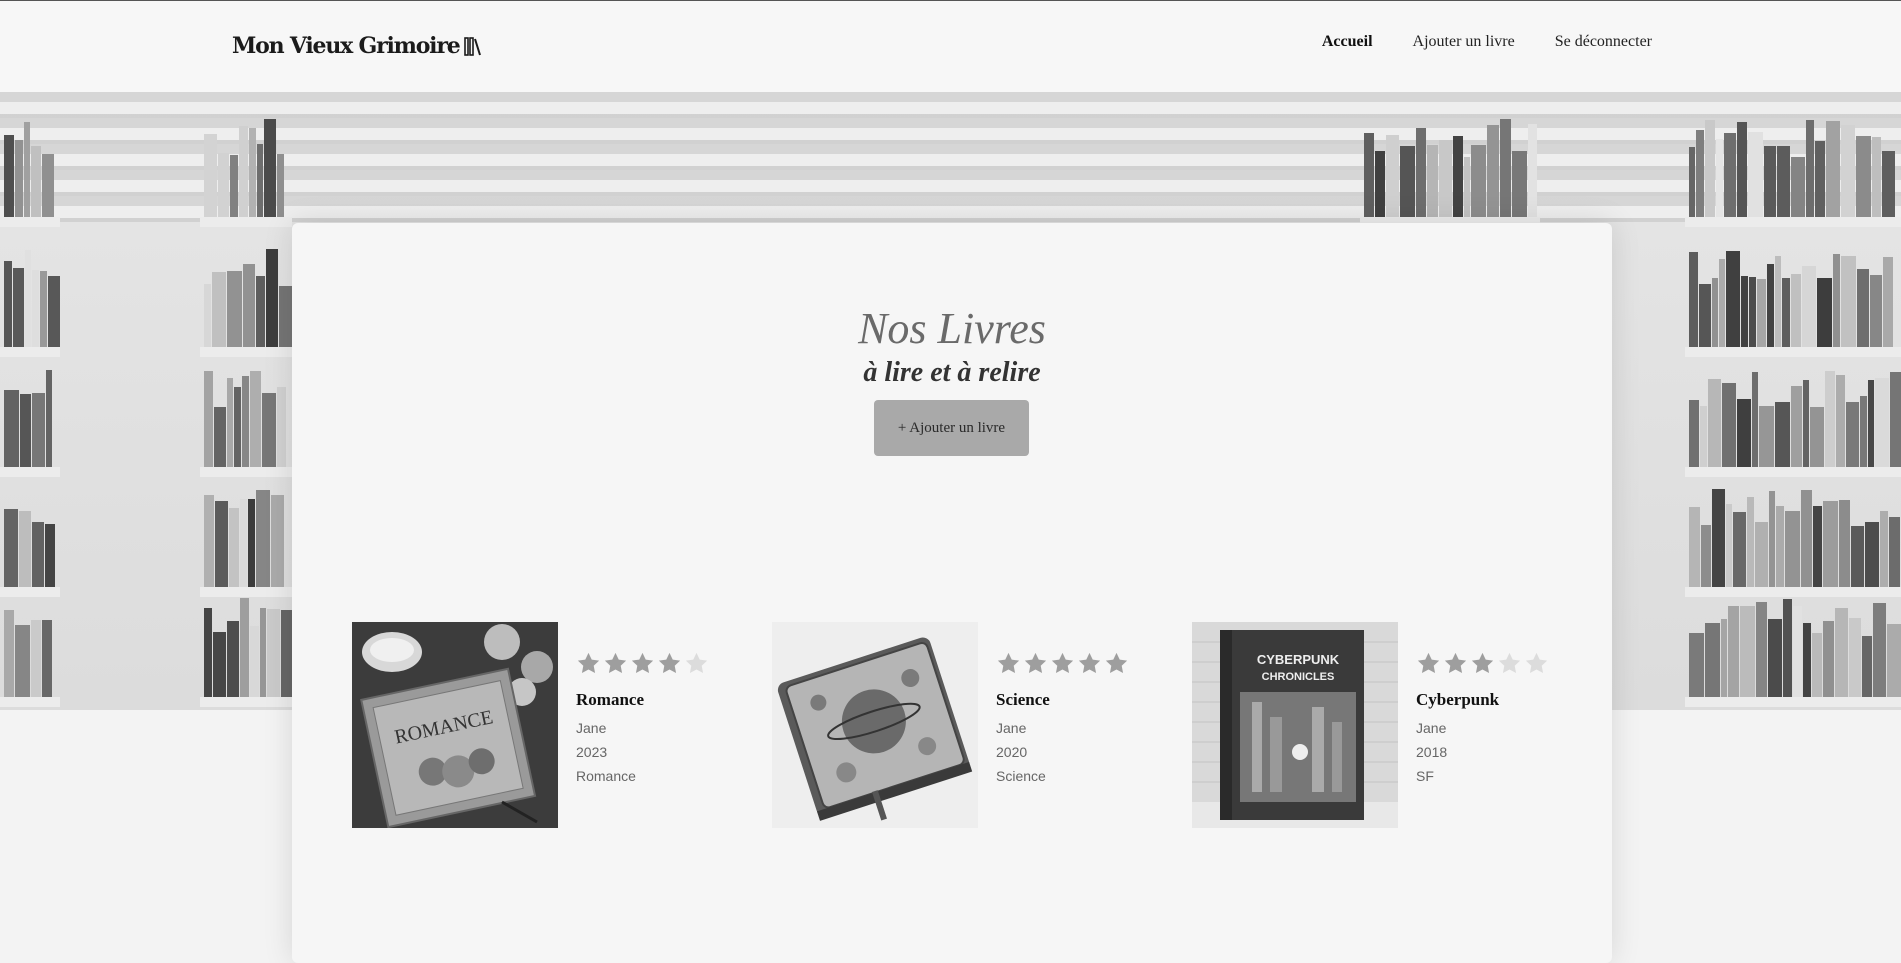 Image resolution: width=1901 pixels, height=963 pixels. Describe the element at coordinates (642, 719) in the screenshot. I see `book-info: Romance Jane 2023 Romance` at that location.